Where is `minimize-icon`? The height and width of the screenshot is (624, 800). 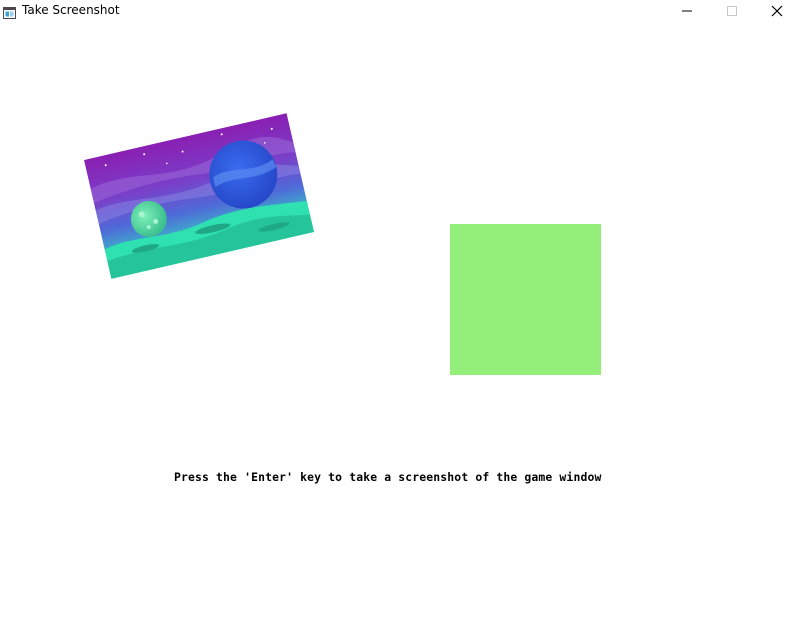
minimize-icon is located at coordinates (687, 11).